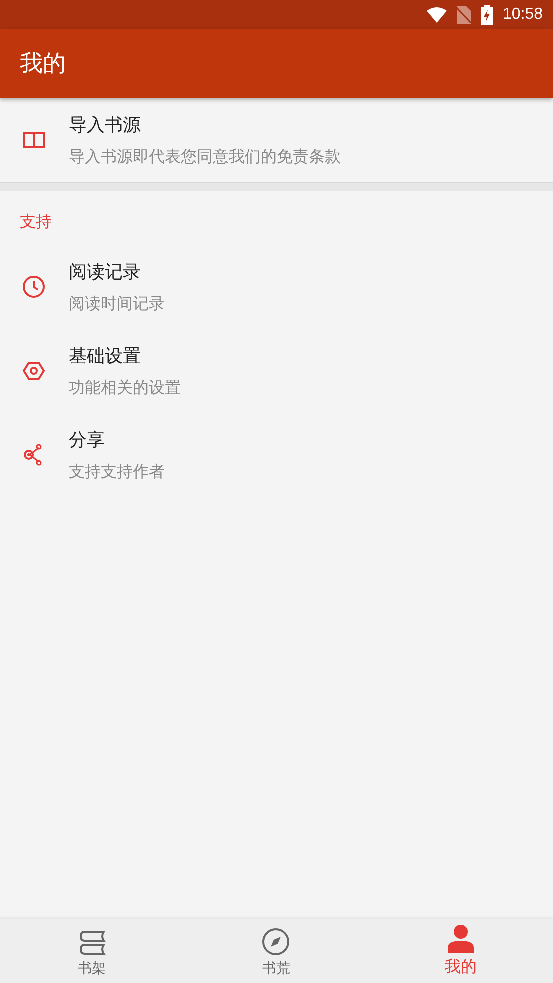  I want to click on item-title: 基础设置, so click(105, 356).